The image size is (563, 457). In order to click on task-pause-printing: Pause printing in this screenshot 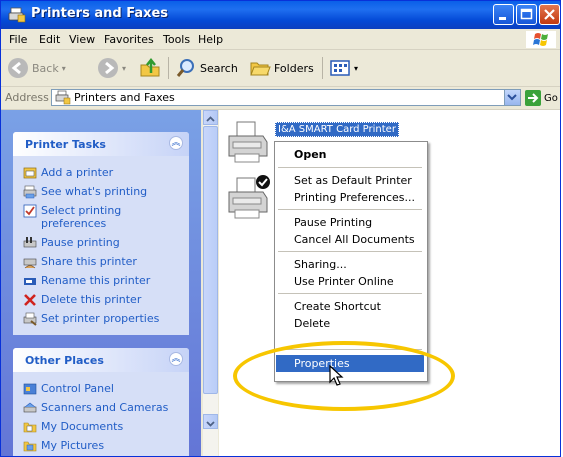, I will do `click(101, 242)`.